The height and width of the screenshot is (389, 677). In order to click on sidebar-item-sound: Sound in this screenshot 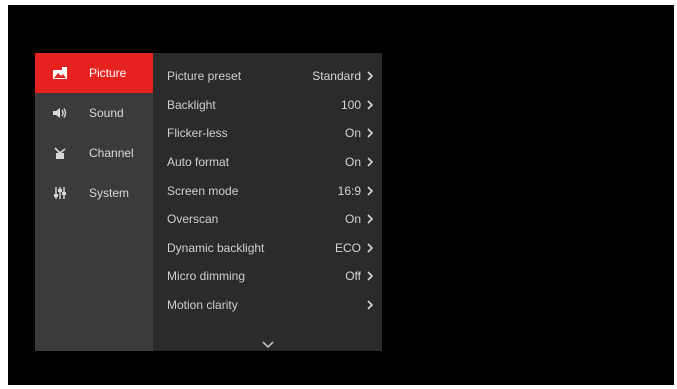, I will do `click(94, 113)`.